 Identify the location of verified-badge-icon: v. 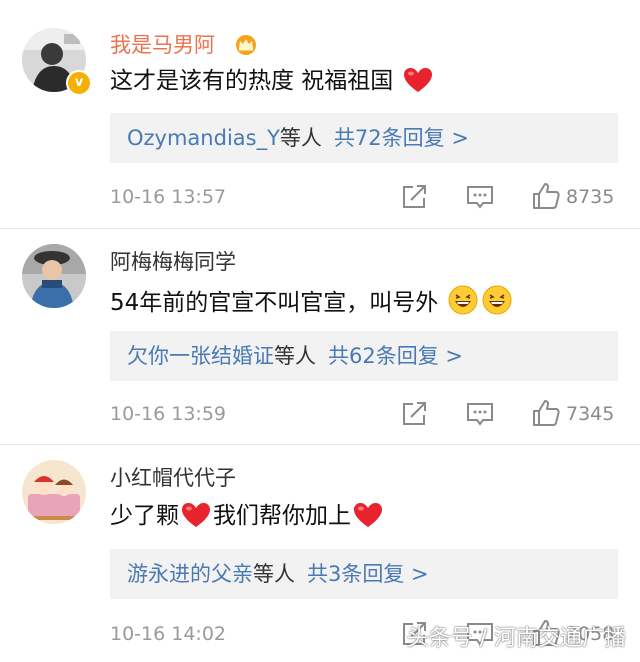
(79, 83).